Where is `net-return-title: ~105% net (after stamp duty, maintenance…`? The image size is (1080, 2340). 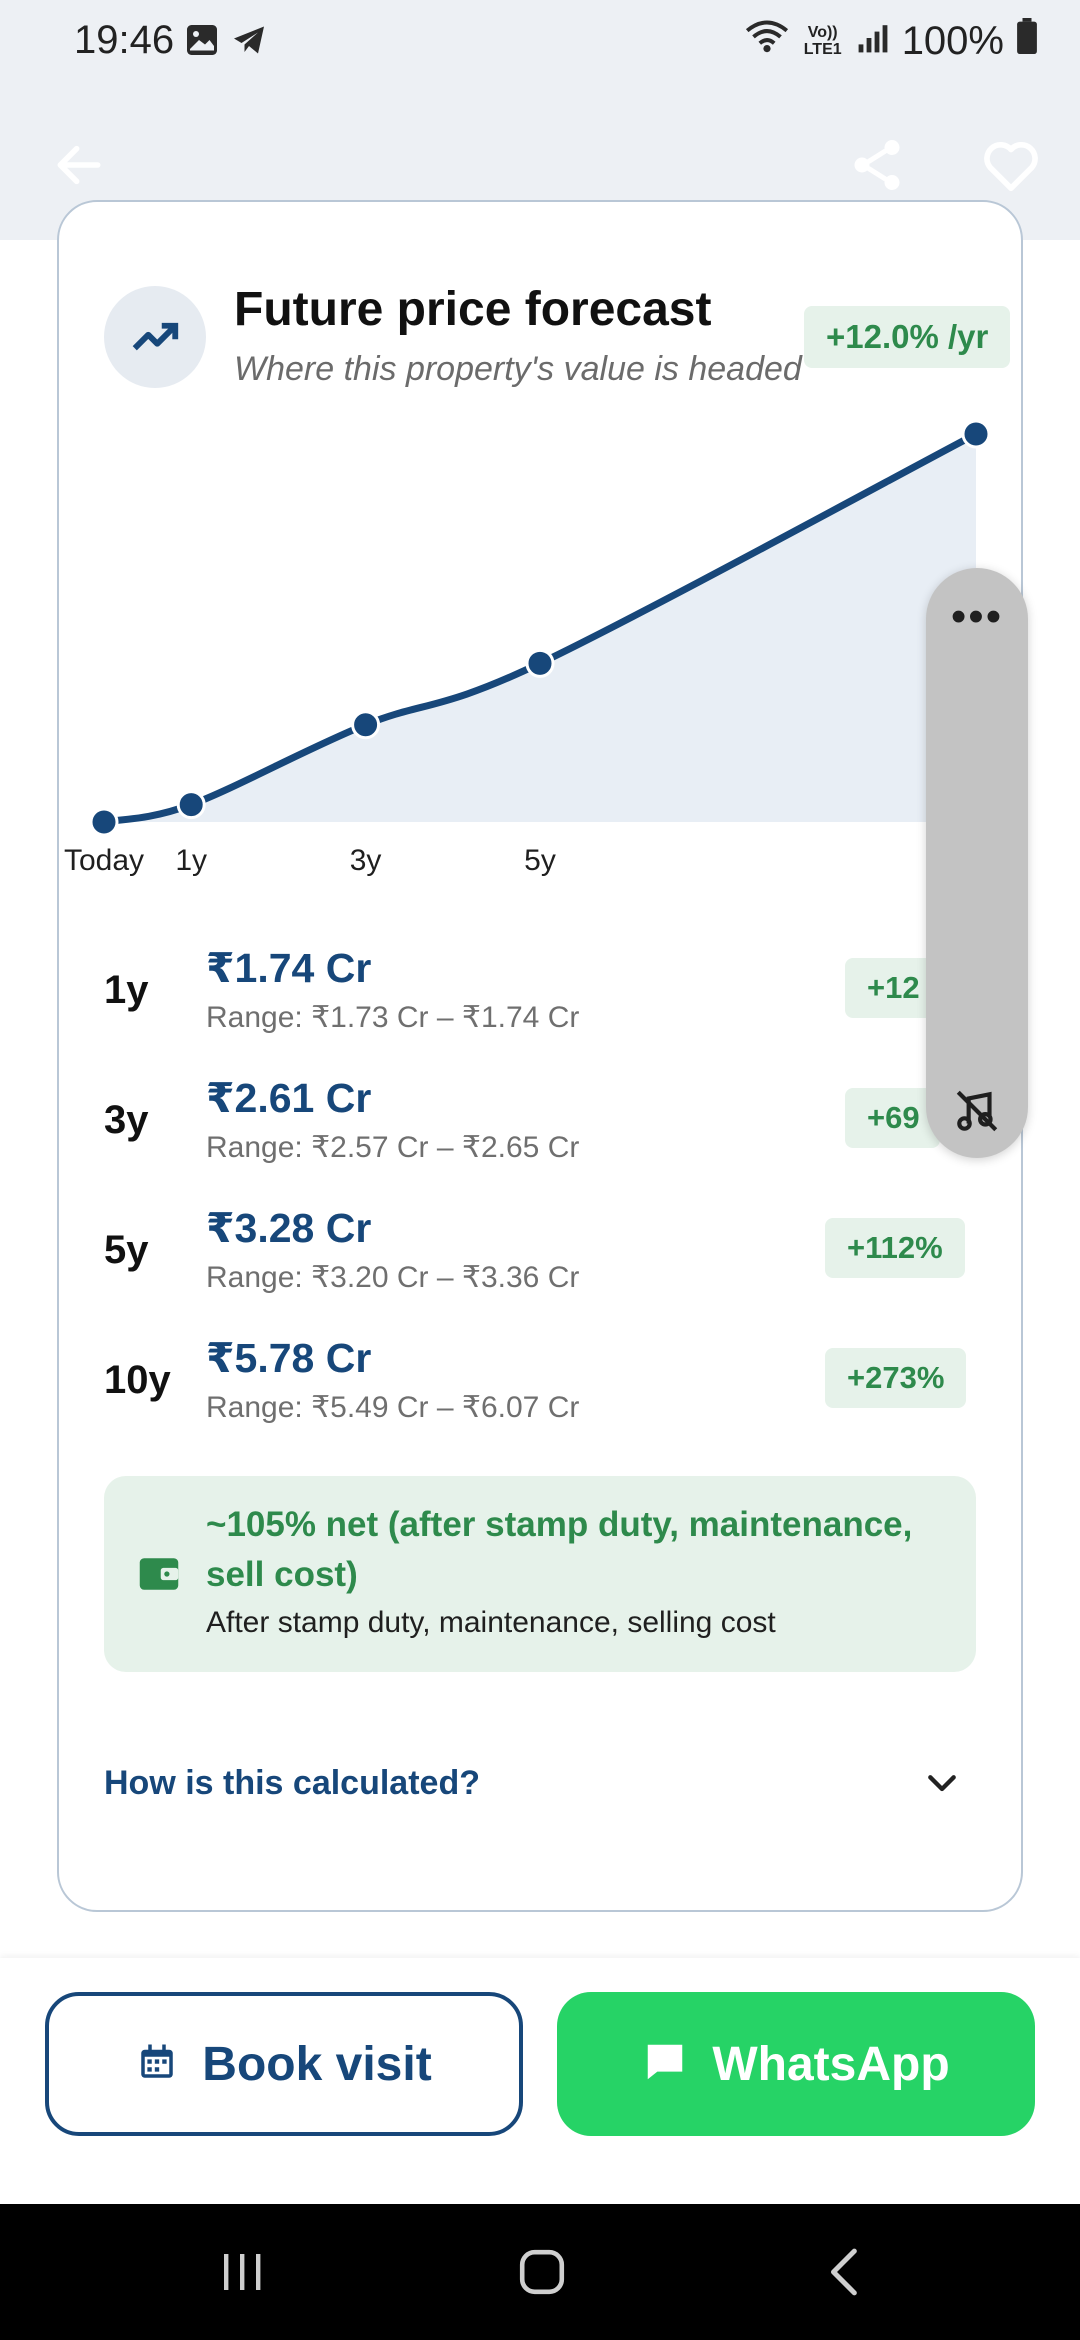
net-return-title: ~105% net (after stamp duty, maintenance… is located at coordinates (559, 1549).